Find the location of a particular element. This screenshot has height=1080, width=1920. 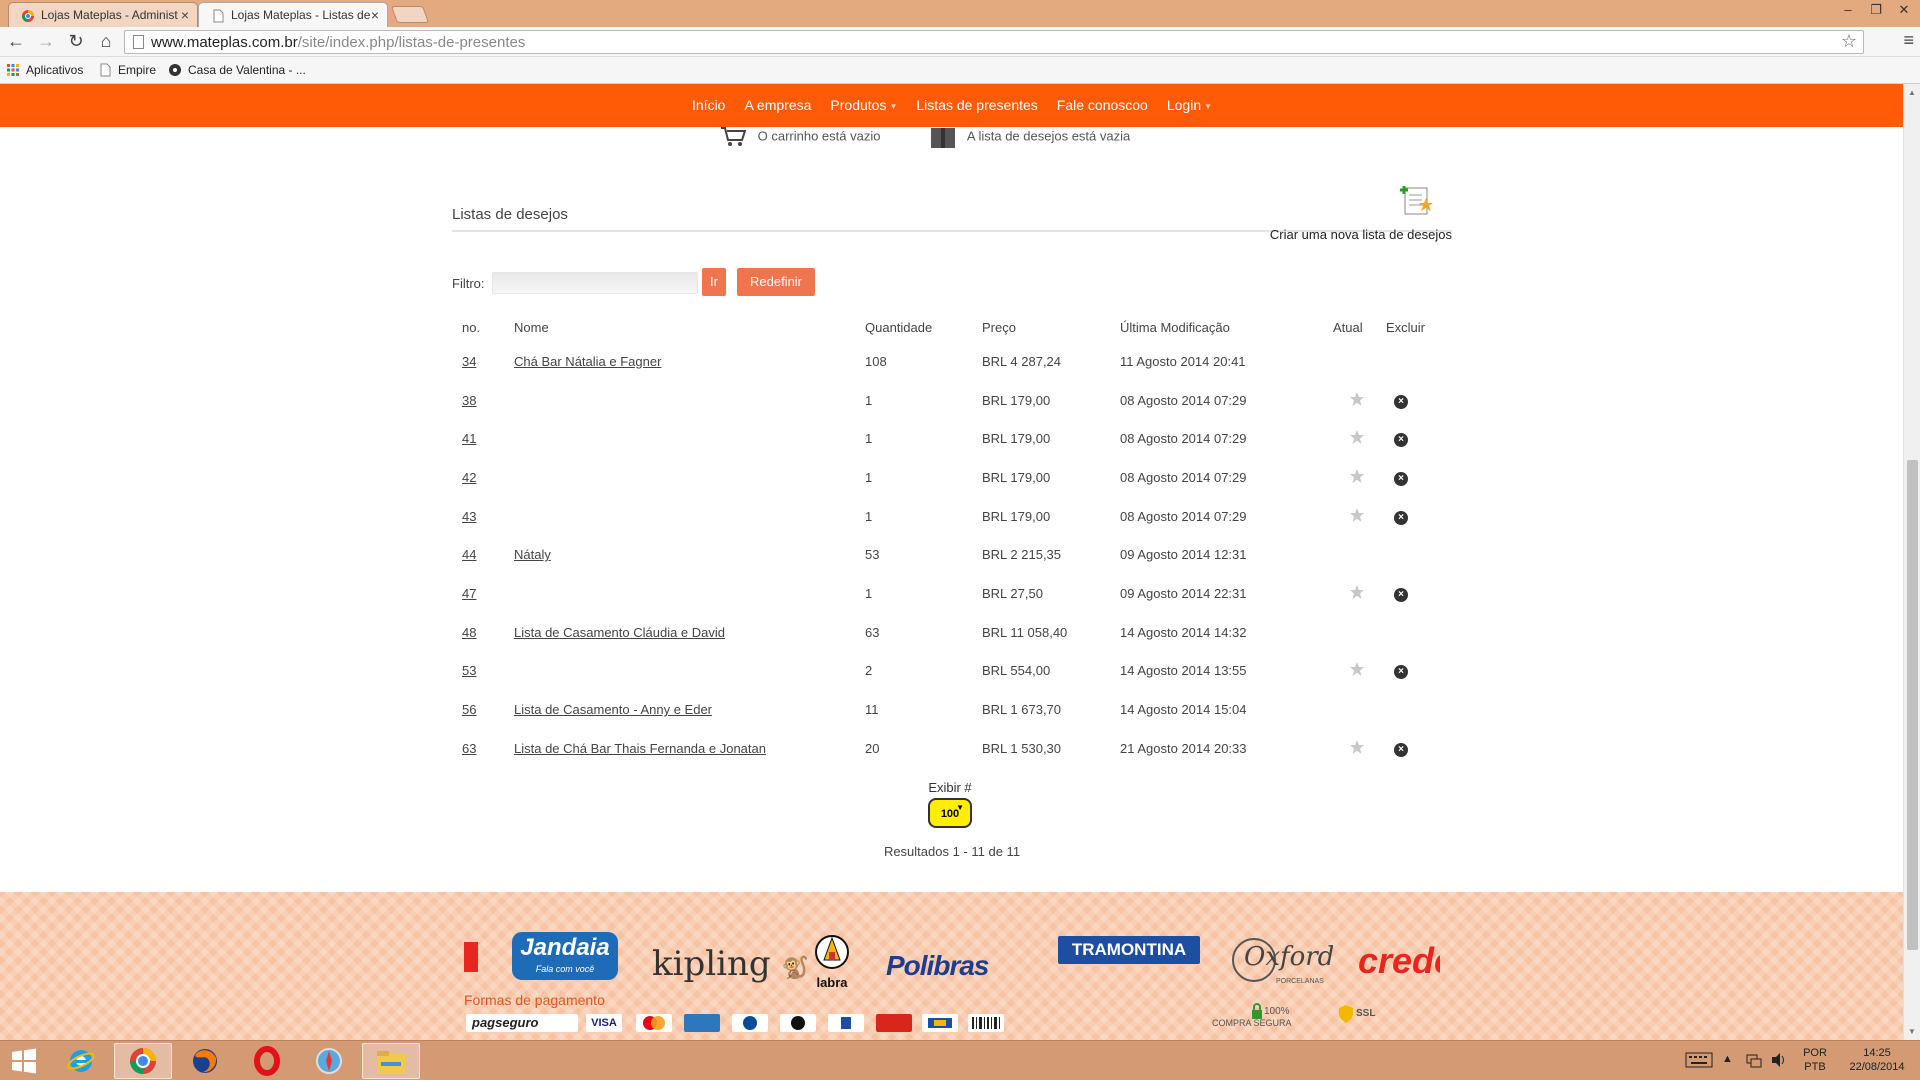

go-button: Ir is located at coordinates (714, 282).